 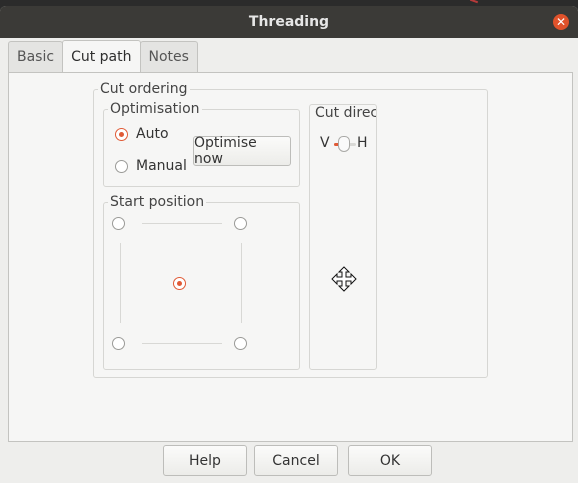 I want to click on start-top-right-radio, so click(x=240, y=223).